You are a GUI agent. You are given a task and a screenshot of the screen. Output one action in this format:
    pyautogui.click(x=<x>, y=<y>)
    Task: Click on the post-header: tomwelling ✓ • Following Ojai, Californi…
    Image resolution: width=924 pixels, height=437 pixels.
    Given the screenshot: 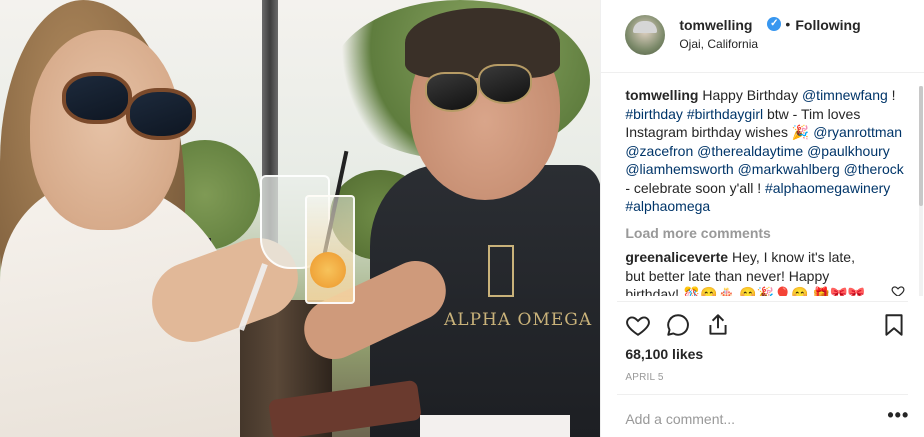 What is the action you would take?
    pyautogui.click(x=762, y=36)
    